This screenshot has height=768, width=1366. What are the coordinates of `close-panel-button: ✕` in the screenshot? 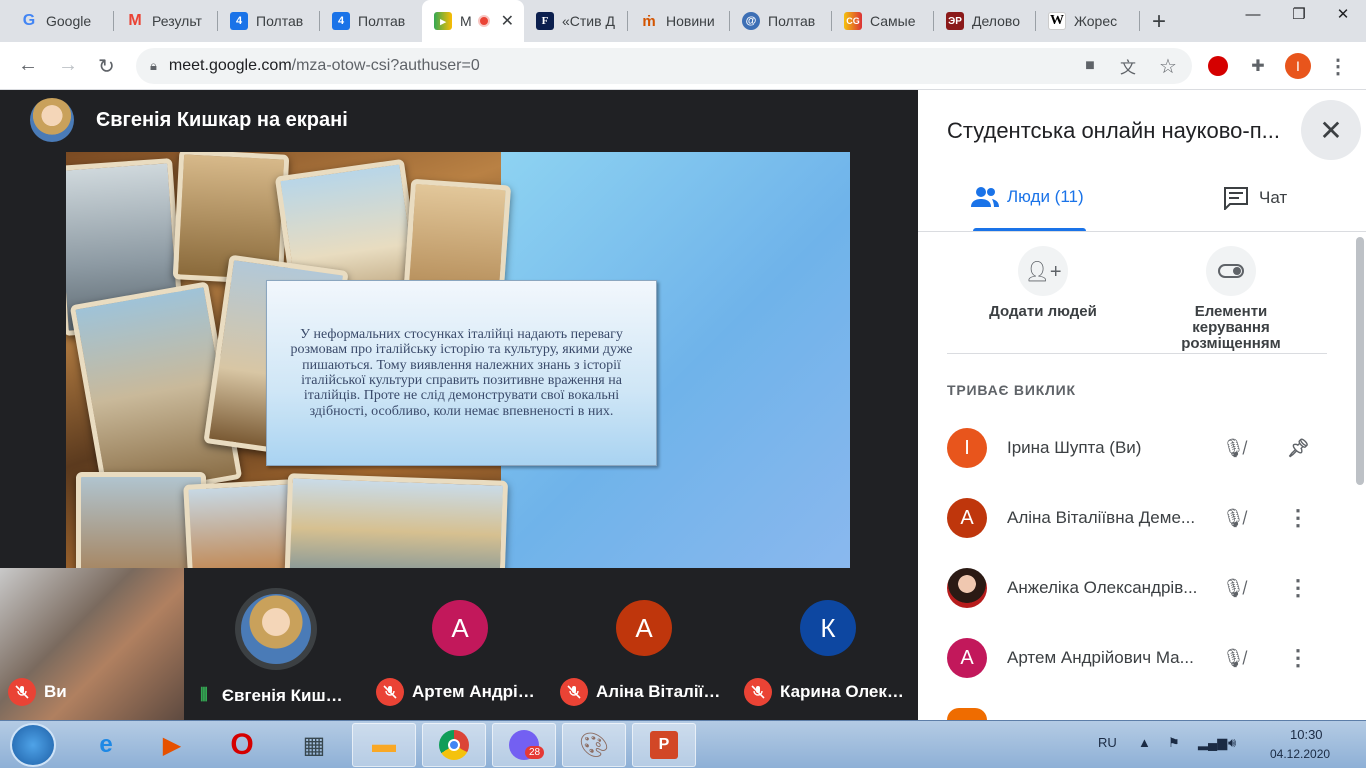 It's located at (1331, 130).